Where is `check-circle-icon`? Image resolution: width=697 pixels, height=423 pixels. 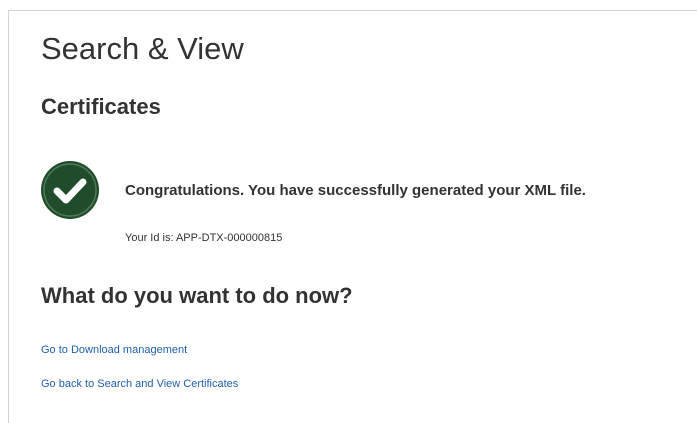 check-circle-icon is located at coordinates (70, 190).